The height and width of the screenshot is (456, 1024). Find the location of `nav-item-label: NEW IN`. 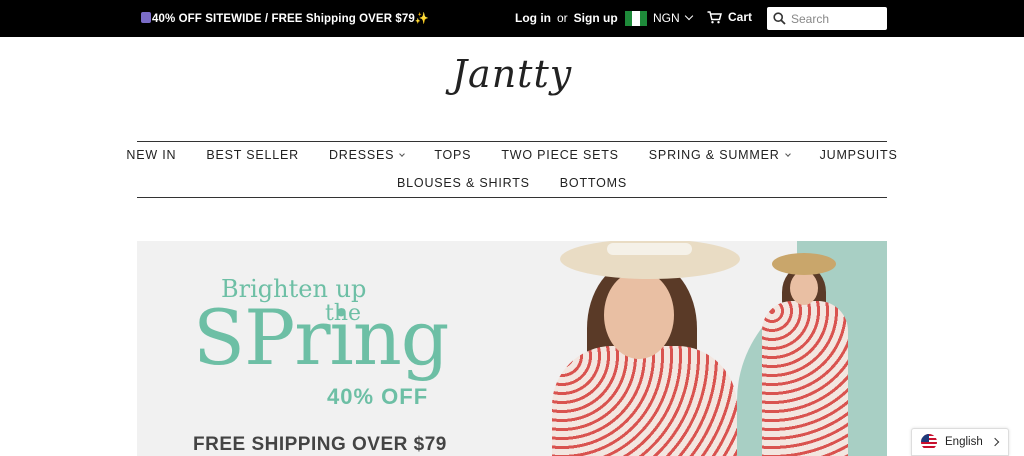

nav-item-label: NEW IN is located at coordinates (151, 155).